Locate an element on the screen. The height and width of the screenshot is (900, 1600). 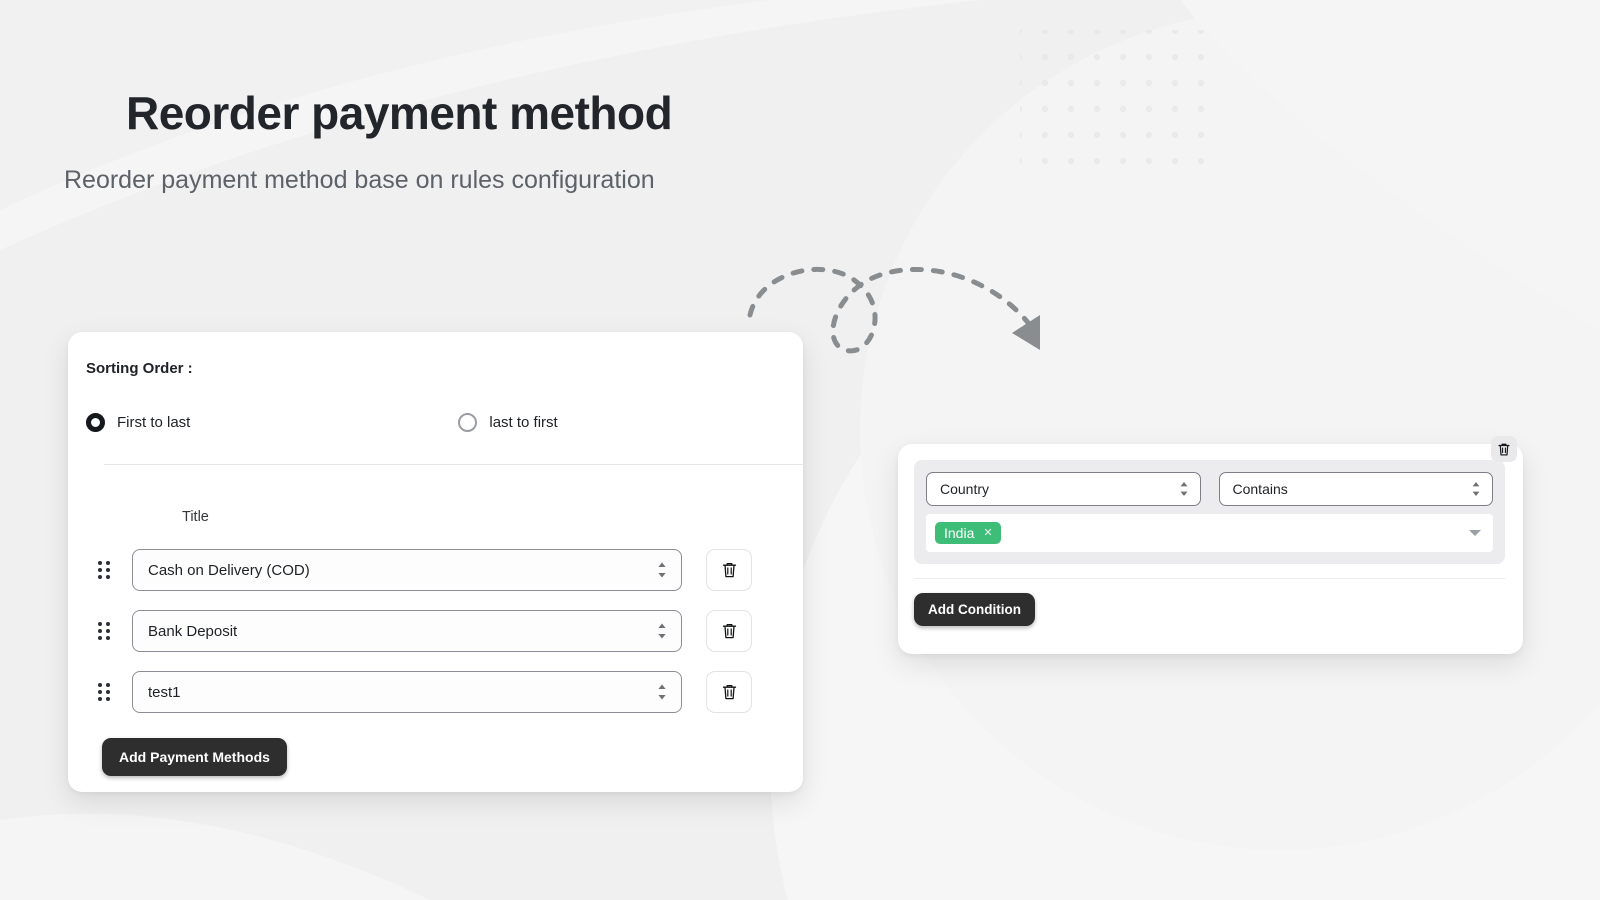
radio-option-first-to-last: First to last is located at coordinates (138, 422).